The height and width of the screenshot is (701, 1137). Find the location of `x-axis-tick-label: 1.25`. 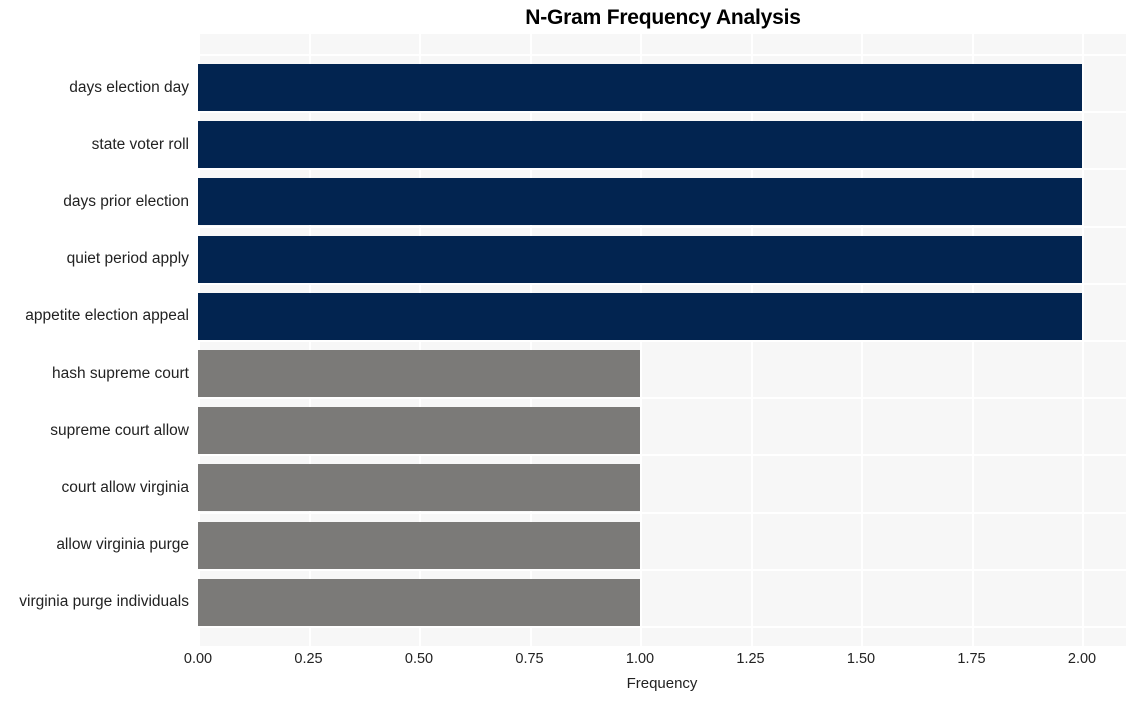

x-axis-tick-label: 1.25 is located at coordinates (750, 659).